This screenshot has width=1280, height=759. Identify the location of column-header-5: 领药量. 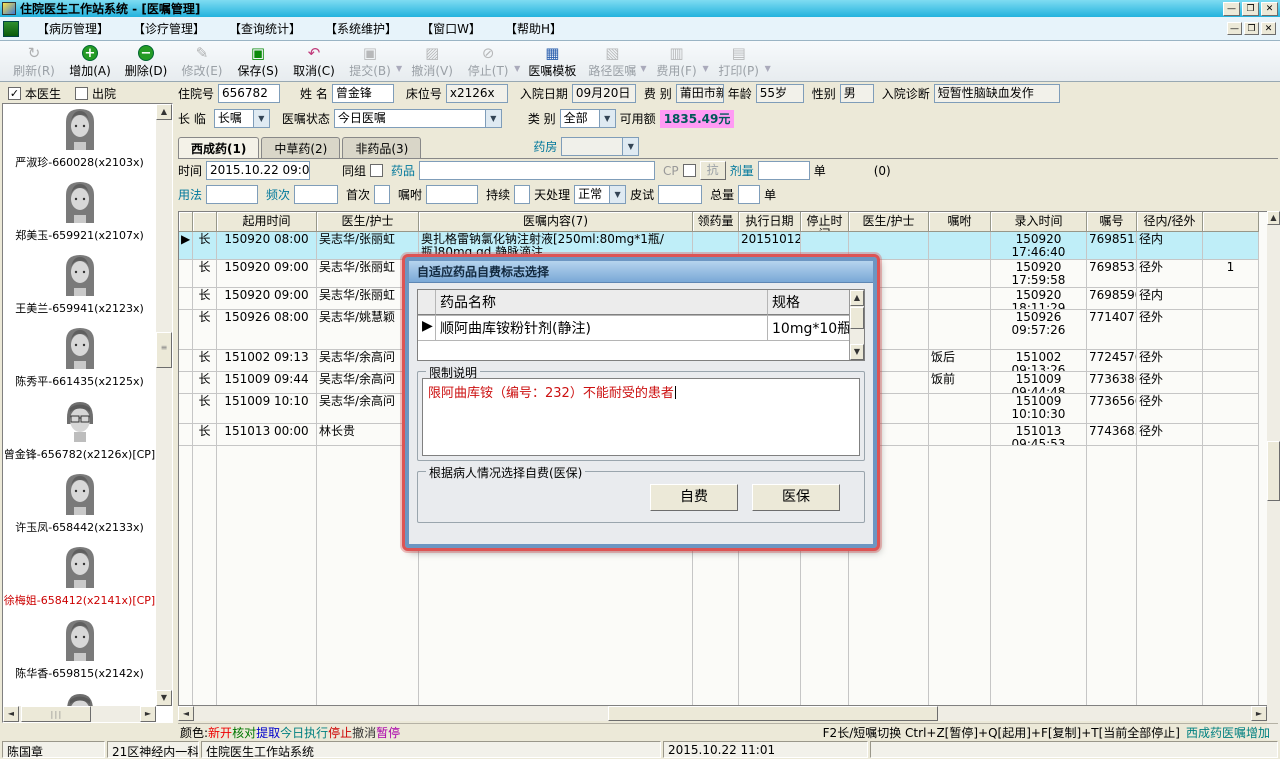
(716, 222).